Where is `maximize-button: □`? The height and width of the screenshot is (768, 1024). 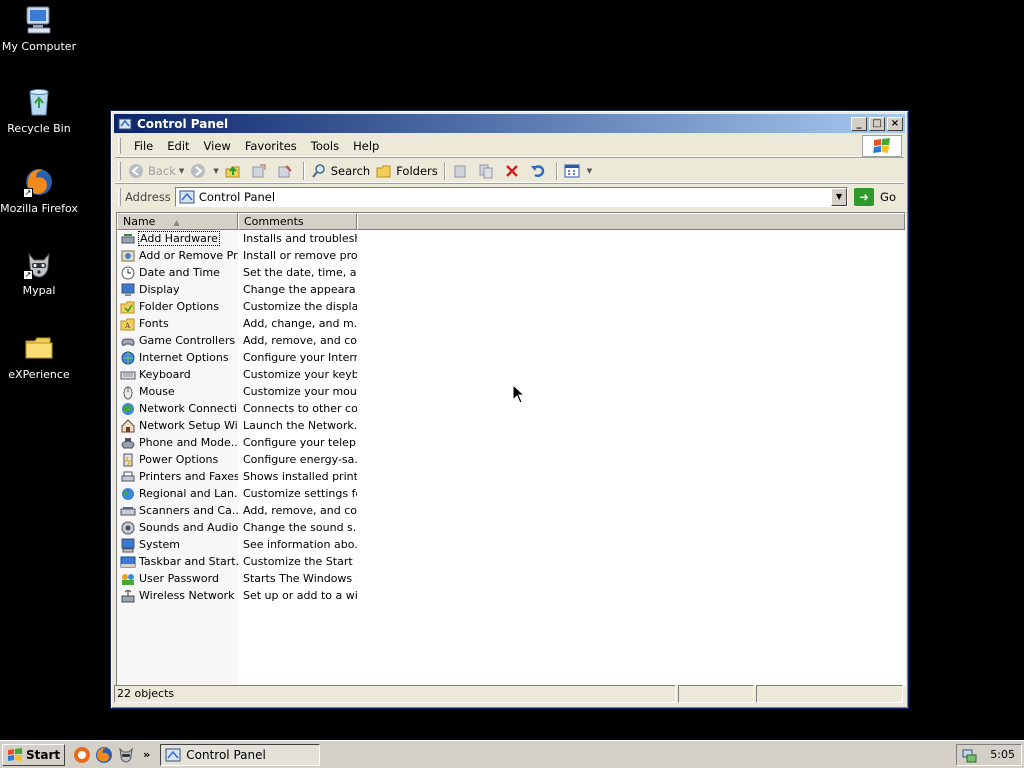
maximize-button: □ is located at coordinates (877, 123).